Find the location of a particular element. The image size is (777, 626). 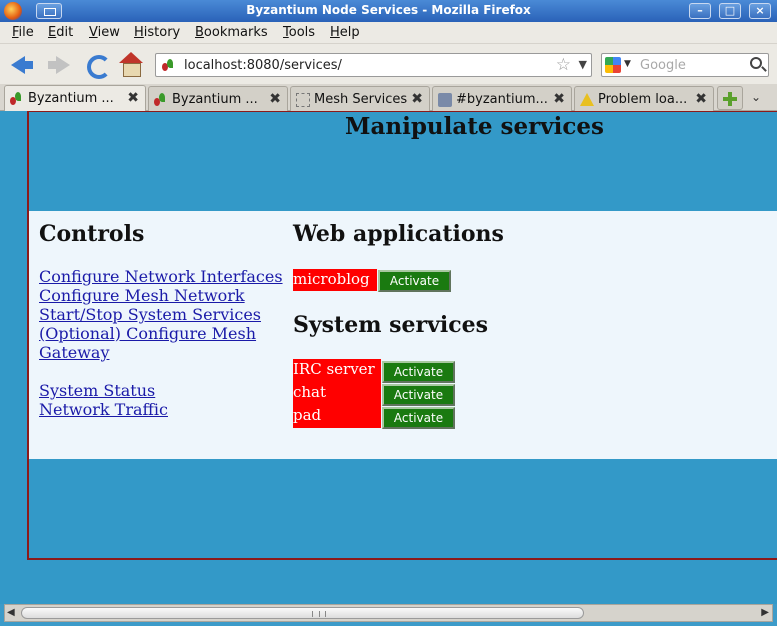

menu-file: File is located at coordinates (23, 32).